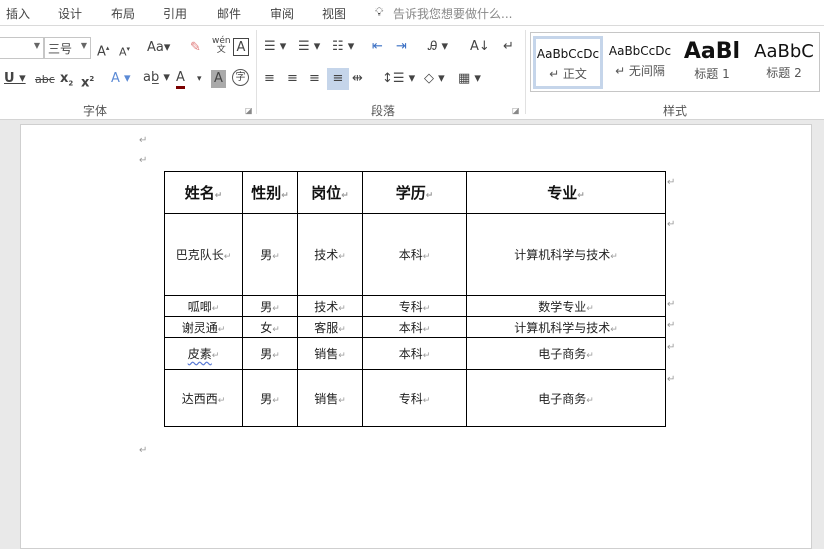  I want to click on distributed-icon: ⇹, so click(357, 79).